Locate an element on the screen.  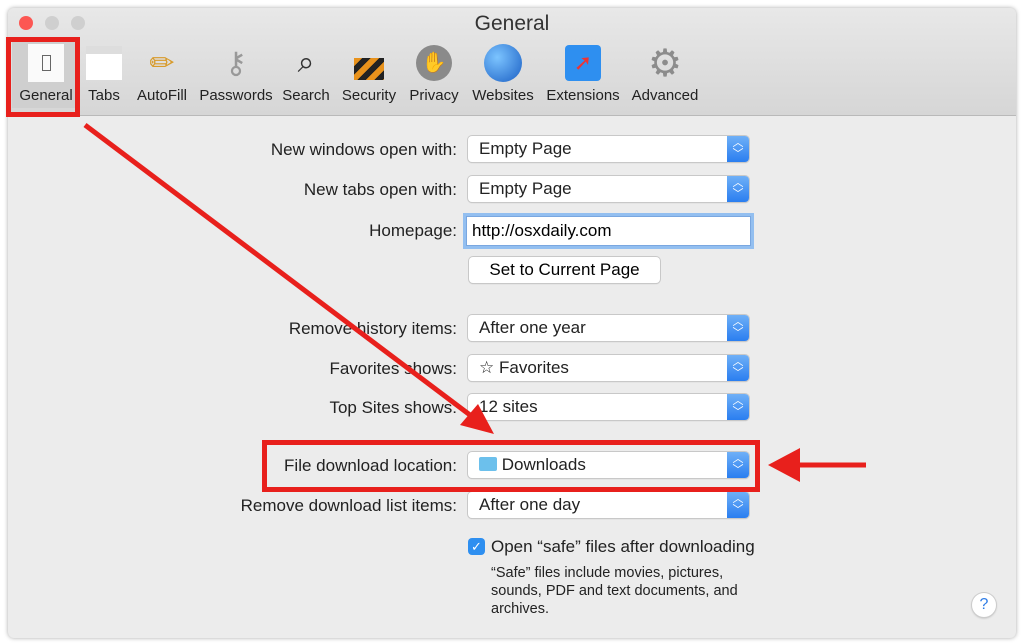
lock-icon is located at coordinates (369, 63).